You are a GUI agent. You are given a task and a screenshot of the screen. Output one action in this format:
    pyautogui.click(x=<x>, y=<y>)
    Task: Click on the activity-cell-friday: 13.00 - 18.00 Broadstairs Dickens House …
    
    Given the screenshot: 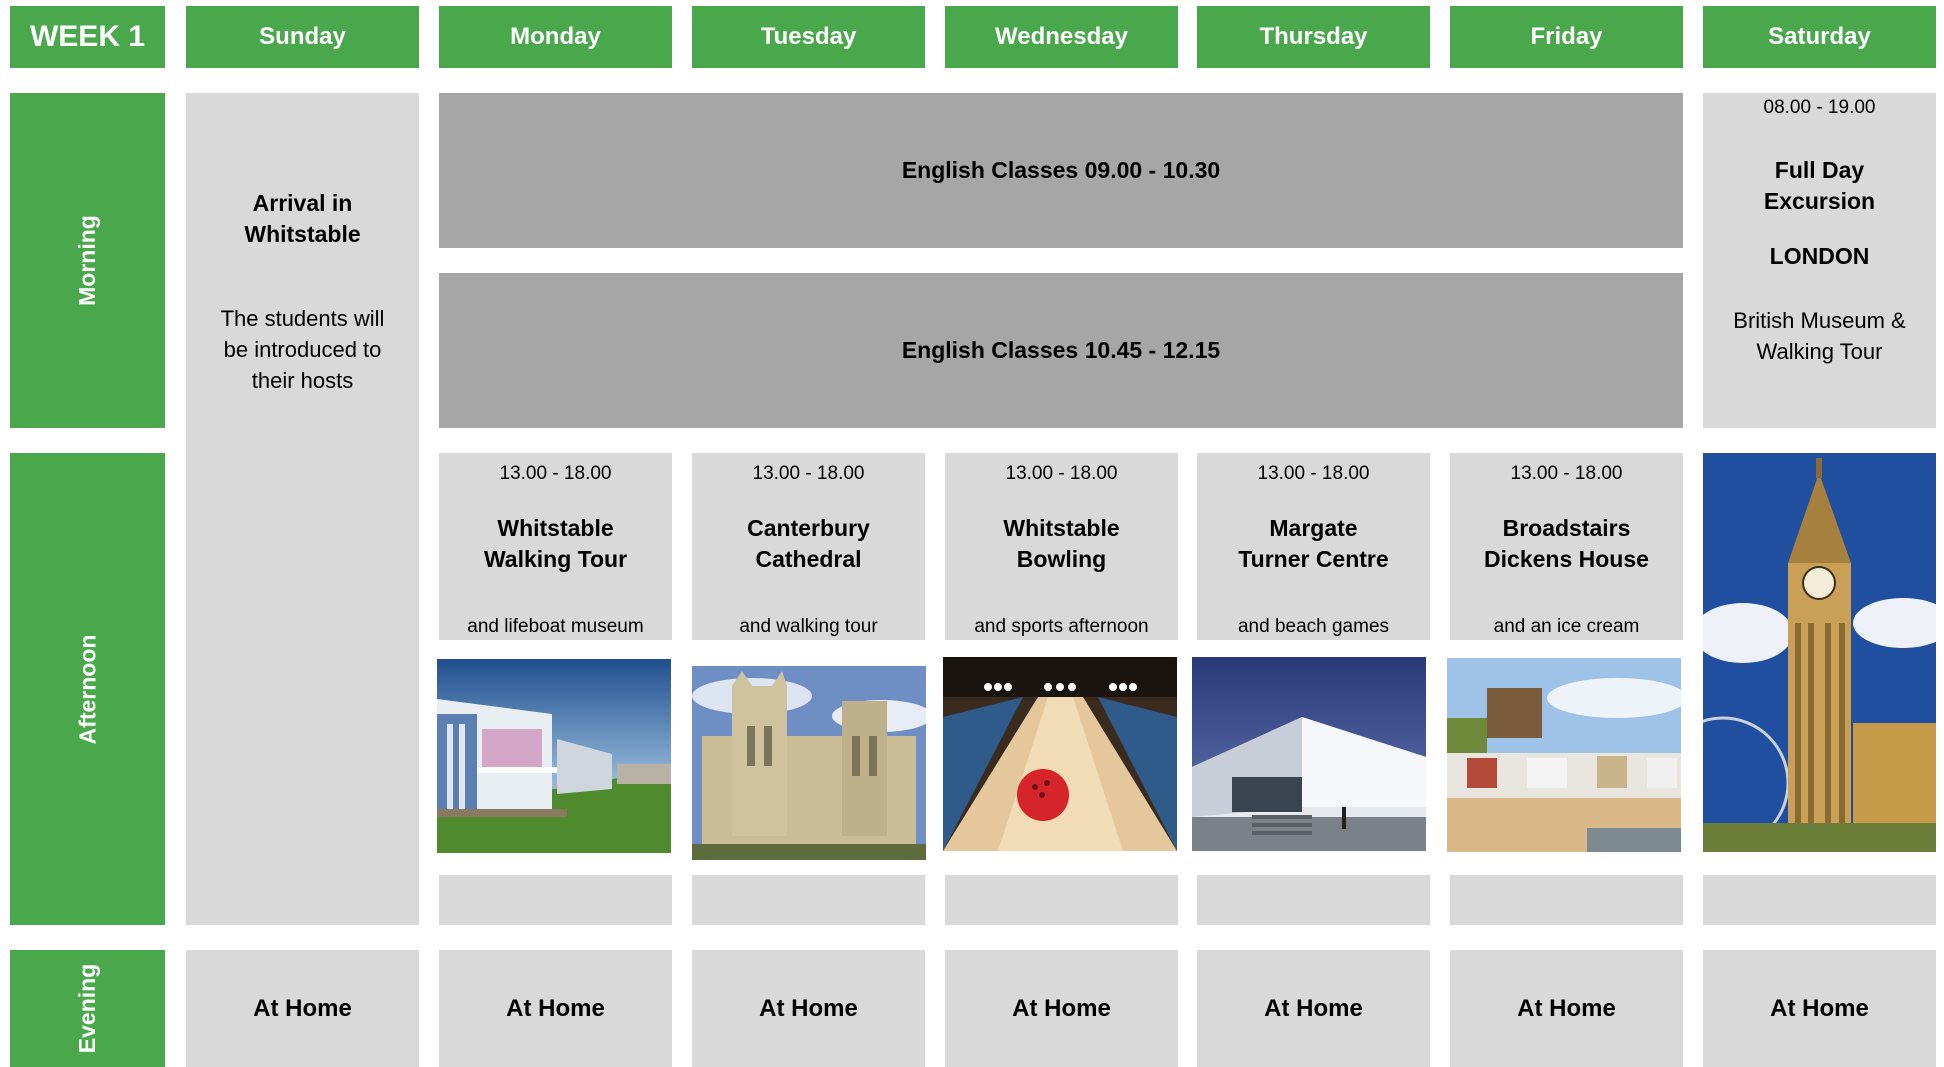 What is the action you would take?
    pyautogui.click(x=1566, y=546)
    